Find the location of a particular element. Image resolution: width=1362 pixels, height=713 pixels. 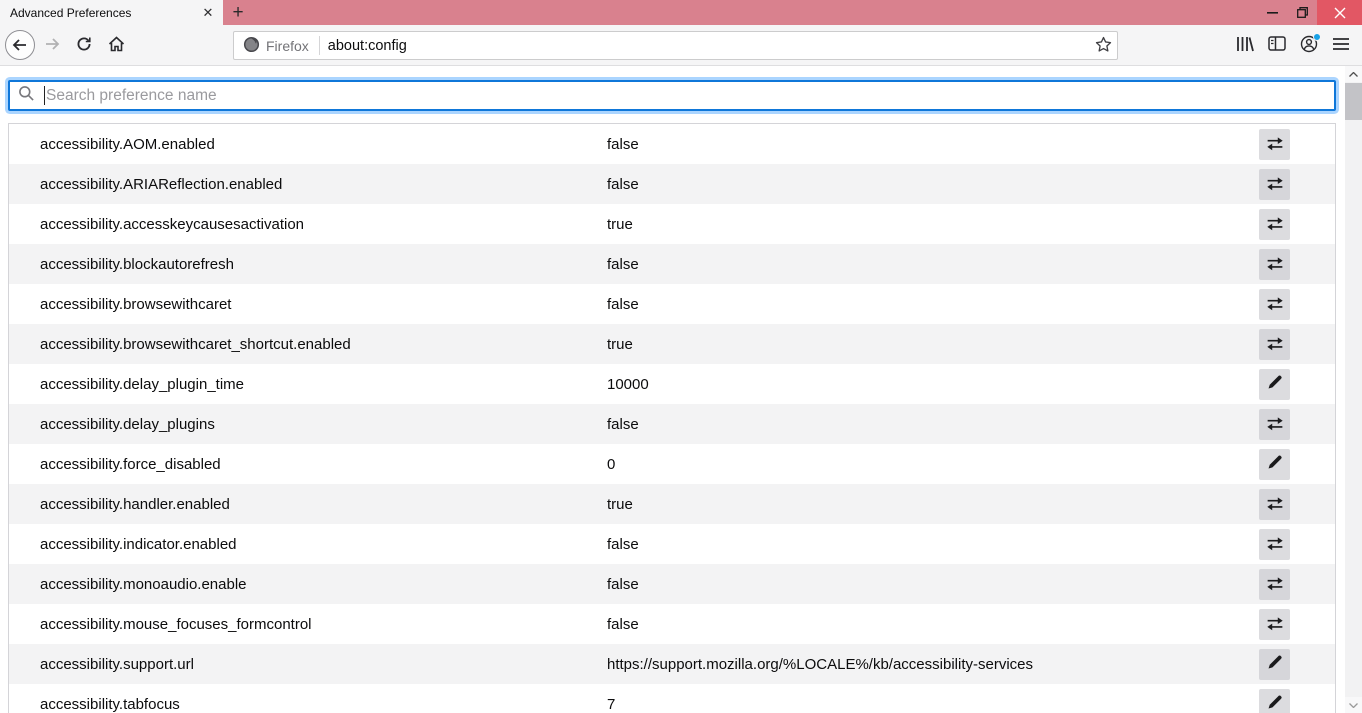

firefox-logo-icon is located at coordinates (251, 46).